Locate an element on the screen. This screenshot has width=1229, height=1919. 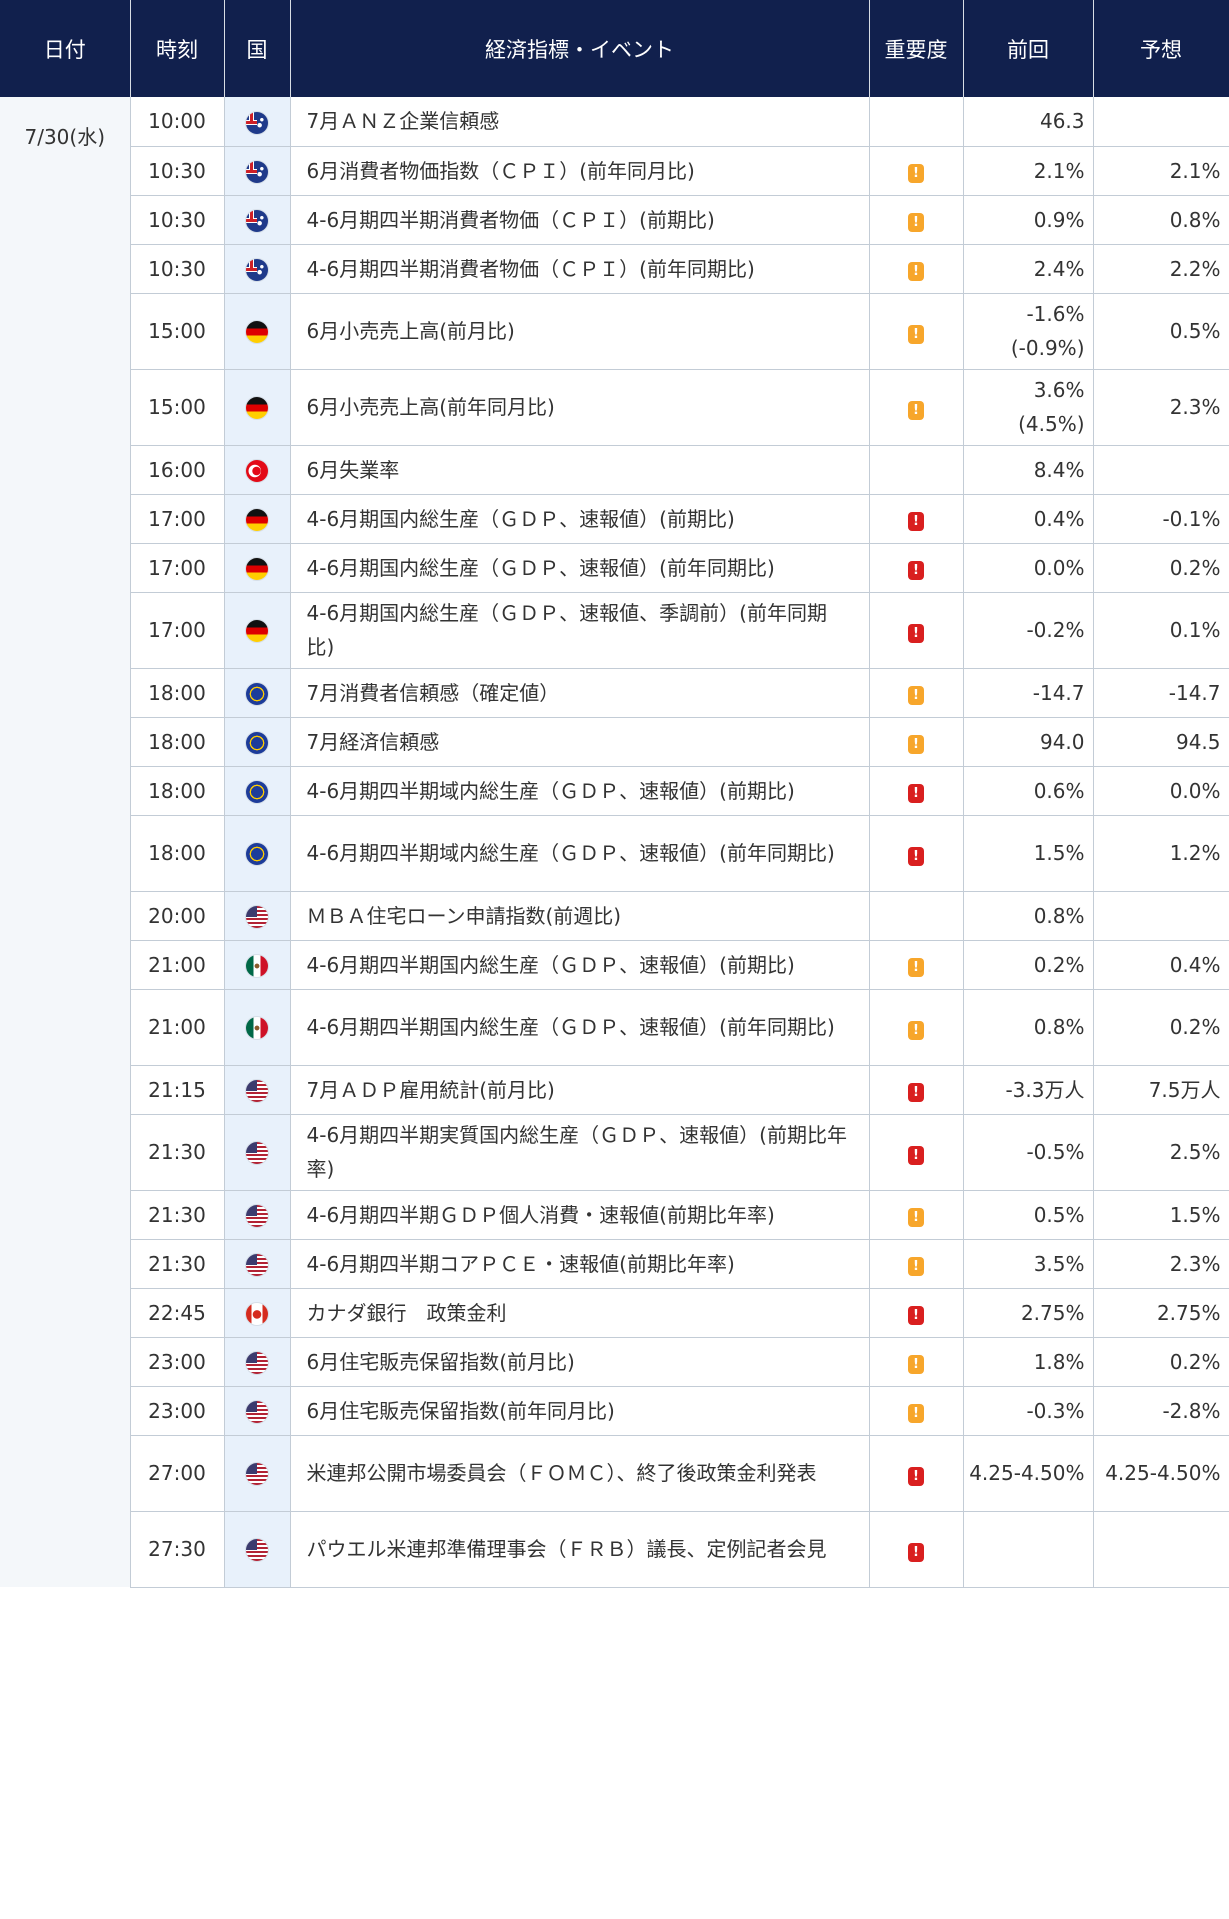
header-importance: 重要度 is located at coordinates (916, 48).